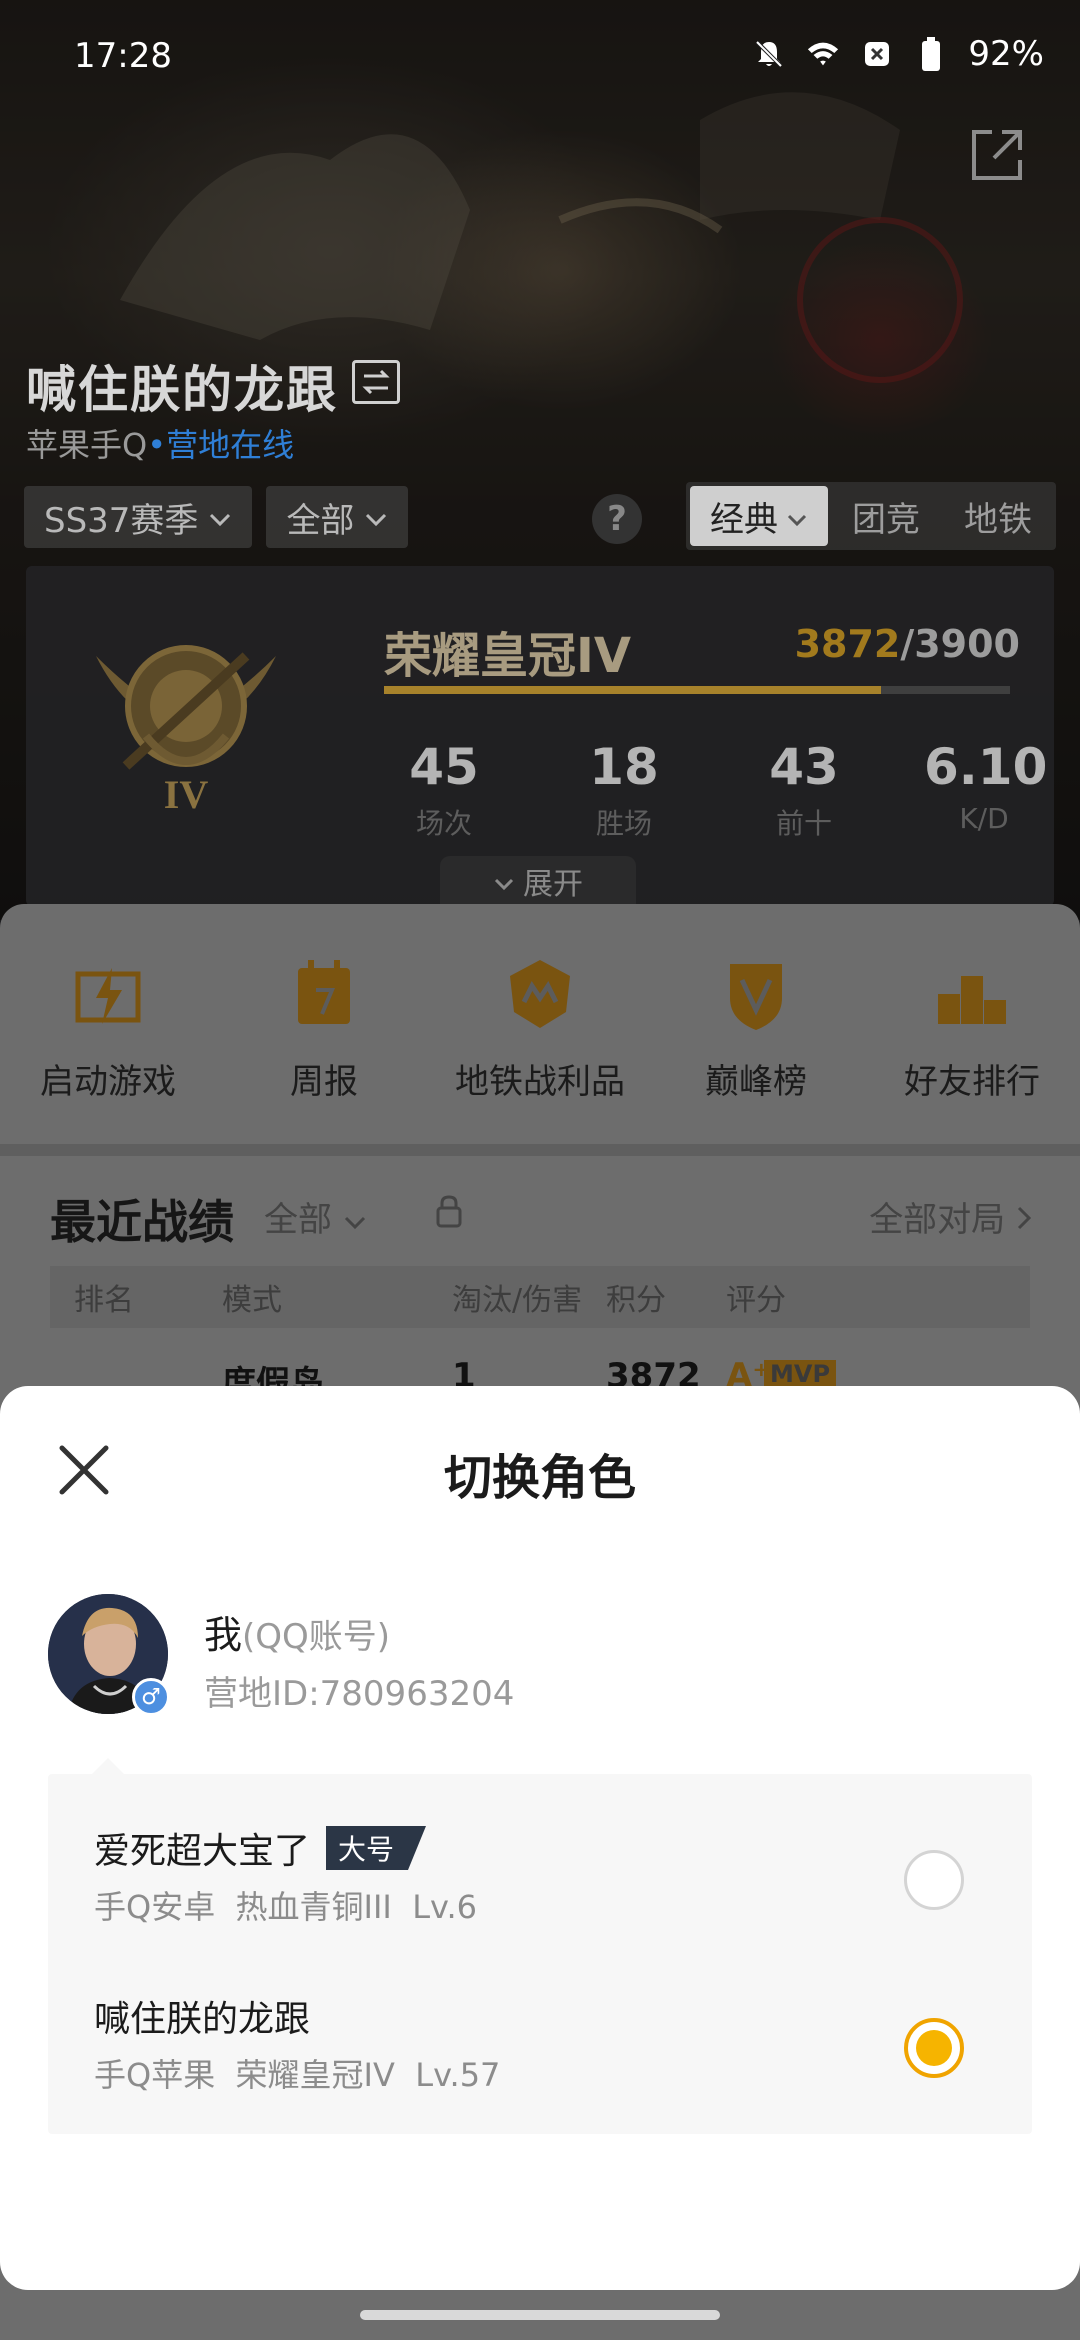  What do you see at coordinates (540, 994) in the screenshot?
I see `metro-loot-icon` at bounding box center [540, 994].